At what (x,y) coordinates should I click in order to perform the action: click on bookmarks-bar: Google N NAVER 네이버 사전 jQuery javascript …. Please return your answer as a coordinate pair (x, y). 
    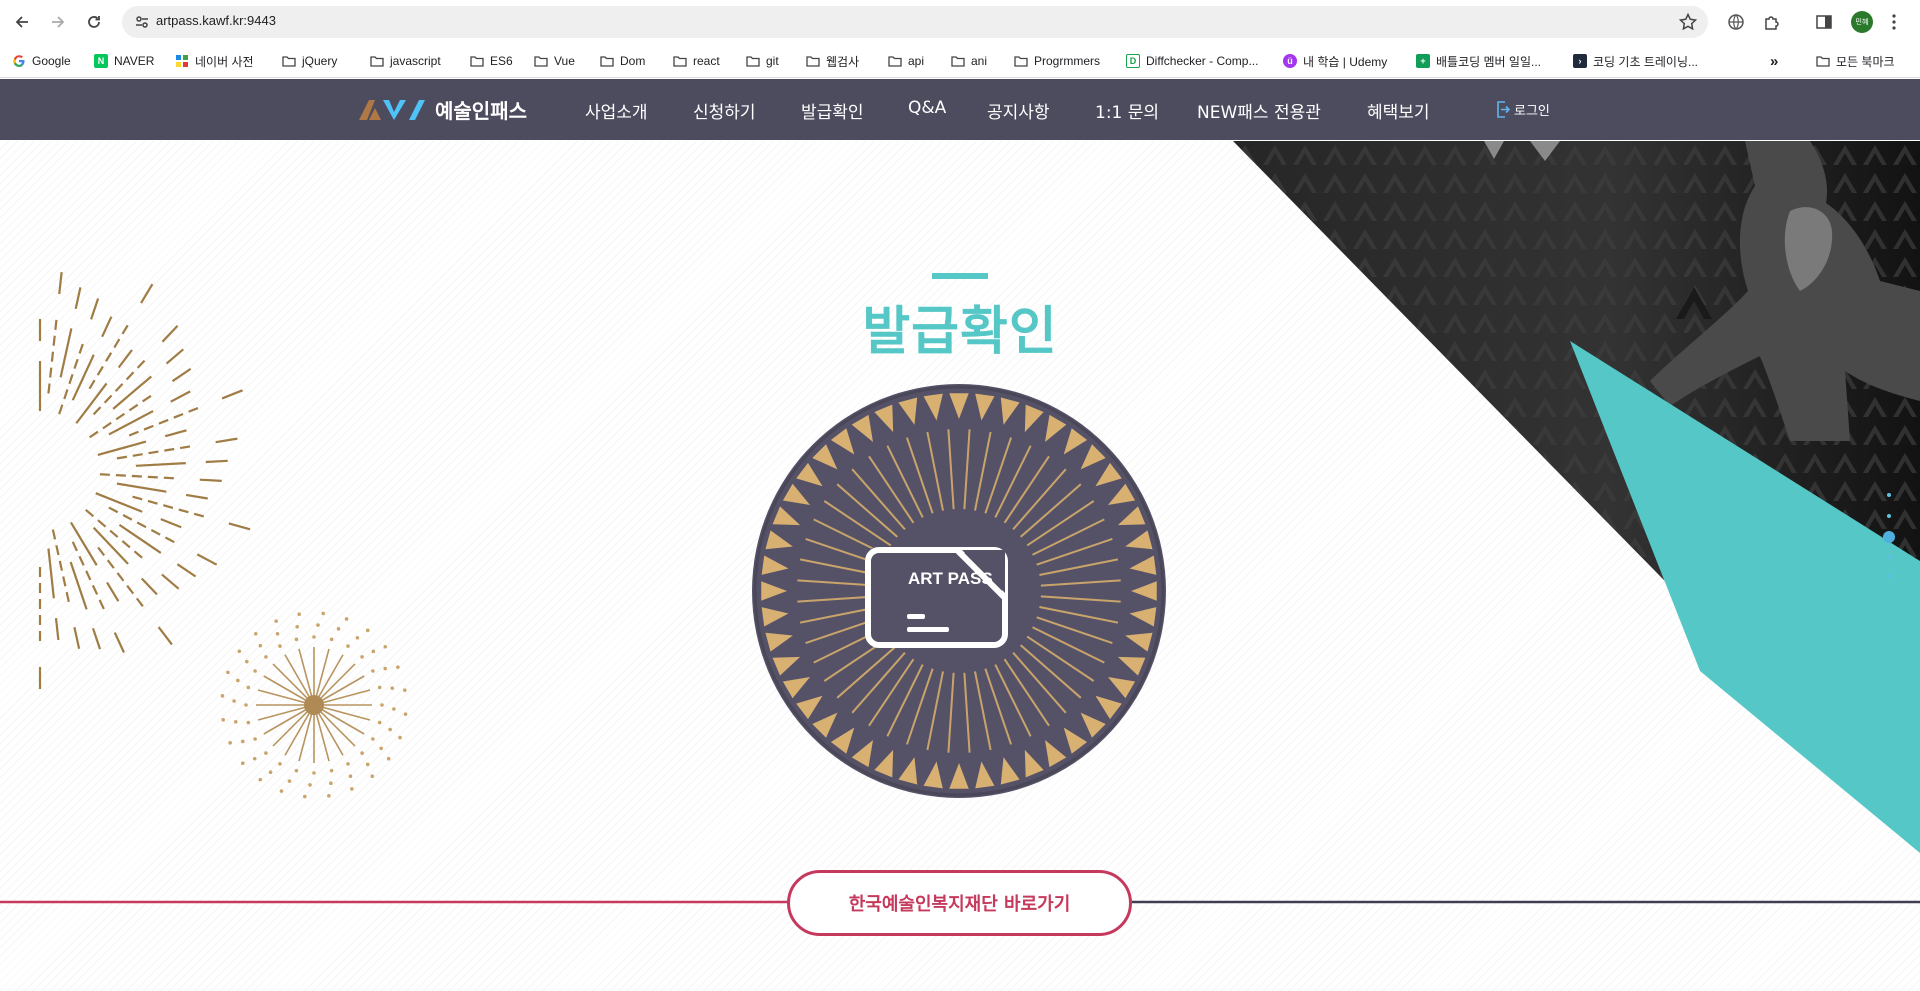
    Looking at the image, I should click on (960, 61).